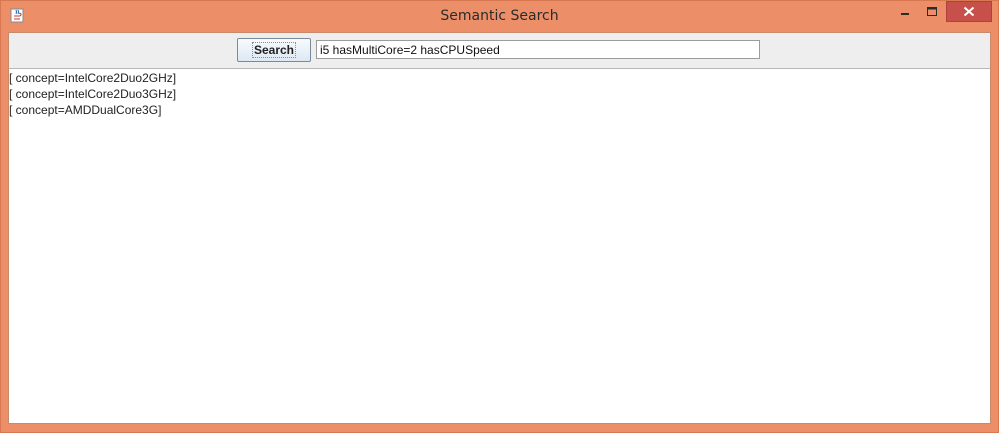 This screenshot has height=433, width=999. I want to click on maximize-button, so click(932, 11).